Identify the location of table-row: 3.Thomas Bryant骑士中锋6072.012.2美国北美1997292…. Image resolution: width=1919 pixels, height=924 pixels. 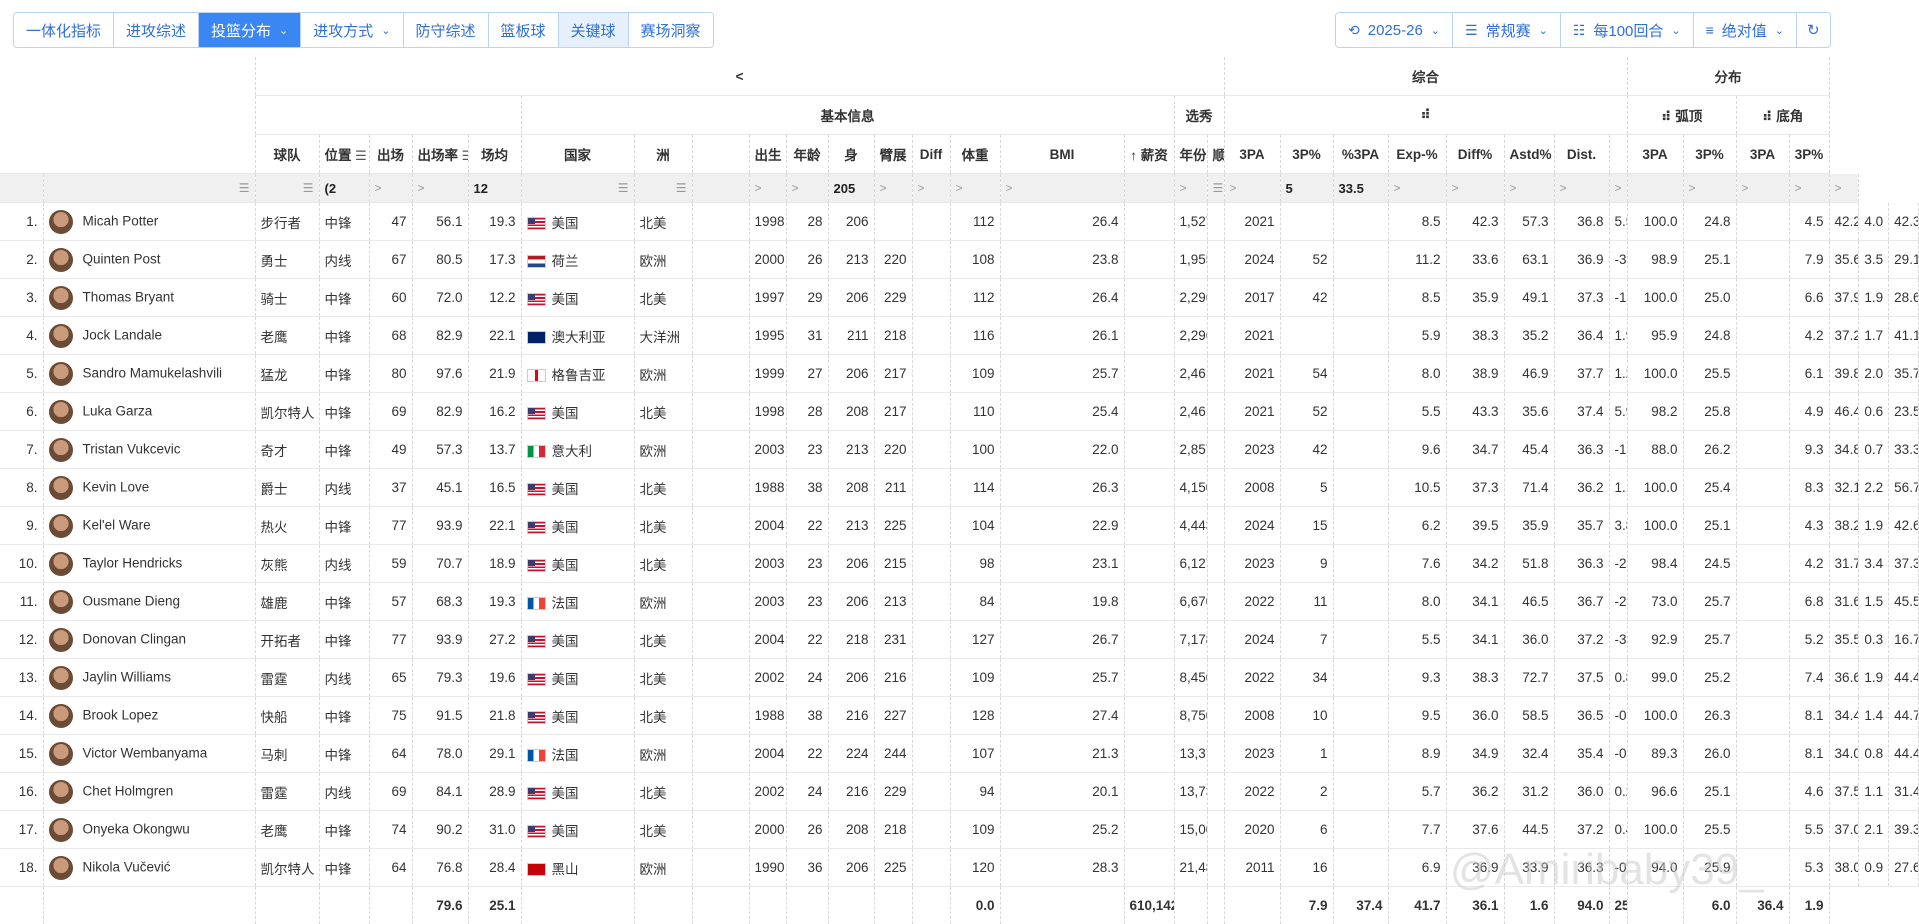
(959, 298).